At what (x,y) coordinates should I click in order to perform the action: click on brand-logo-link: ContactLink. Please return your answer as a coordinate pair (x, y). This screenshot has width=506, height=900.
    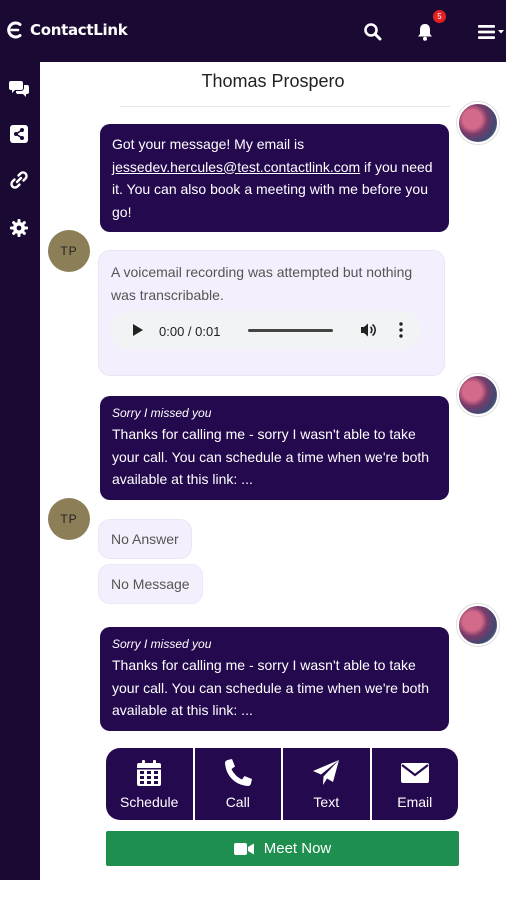
    Looking at the image, I should click on (66, 30).